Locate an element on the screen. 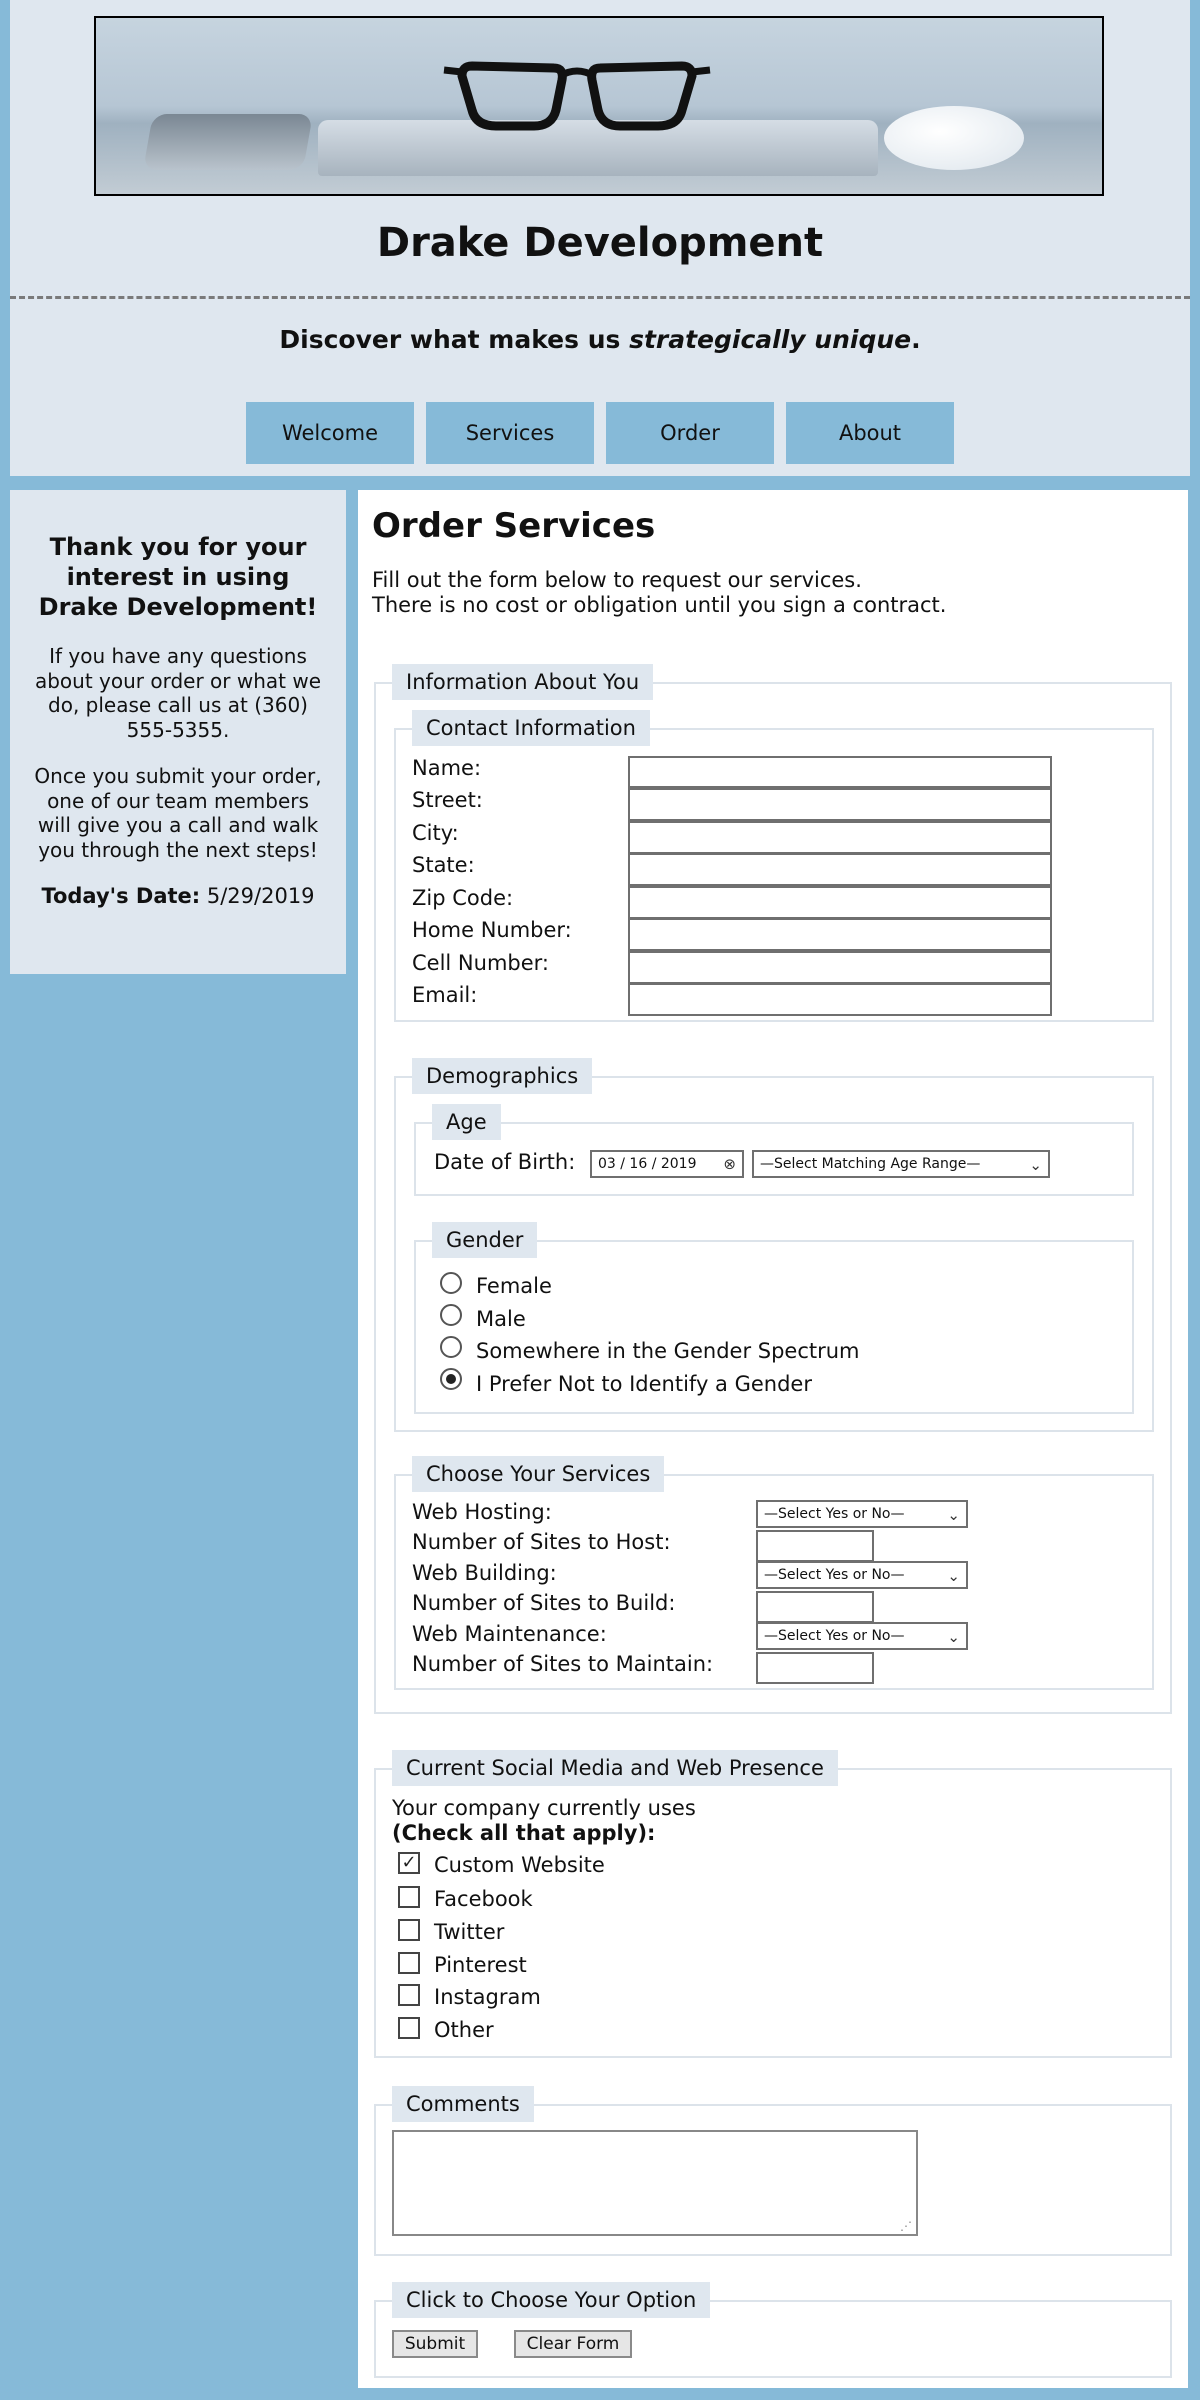 Image resolution: width=1200 pixels, height=2400 pixels. todays-date: Today's Date: 5/29/2019 is located at coordinates (178, 896).